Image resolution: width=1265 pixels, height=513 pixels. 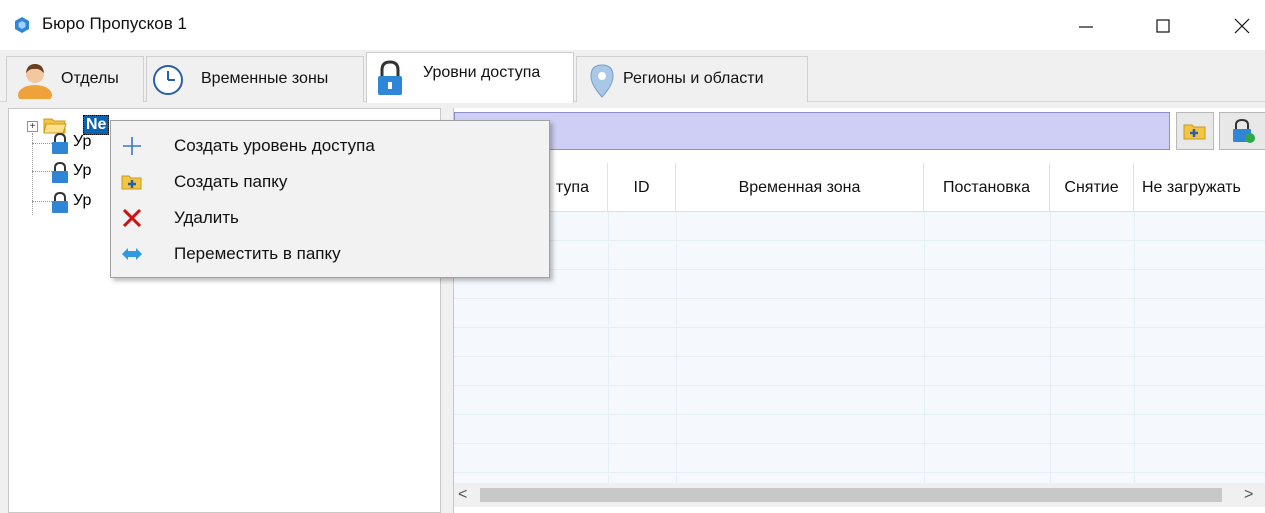 I want to click on title-bar: Бюро Пропусков 1, so click(x=632, y=25).